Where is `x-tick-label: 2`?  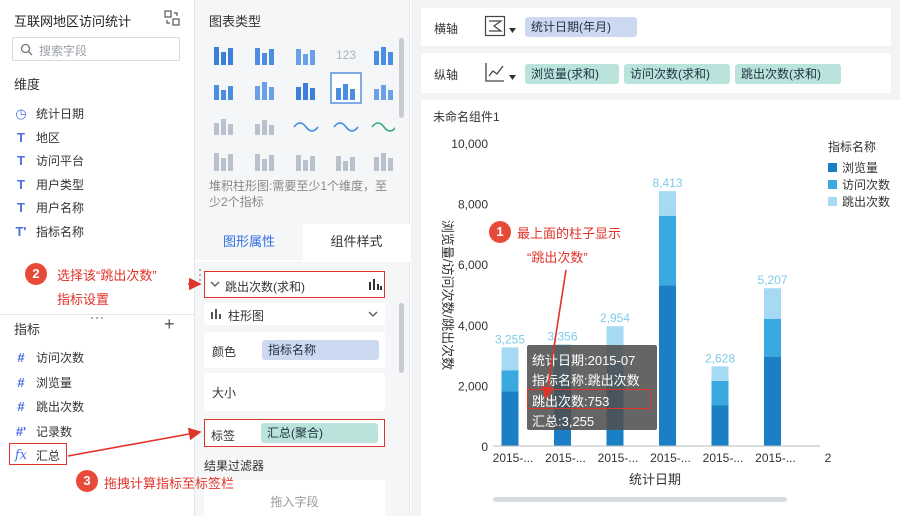 x-tick-label: 2 is located at coordinates (828, 458).